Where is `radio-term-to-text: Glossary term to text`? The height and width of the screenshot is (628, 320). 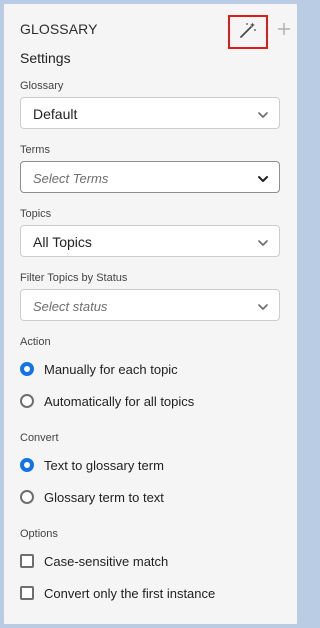 radio-term-to-text: Glossary term to text is located at coordinates (92, 497).